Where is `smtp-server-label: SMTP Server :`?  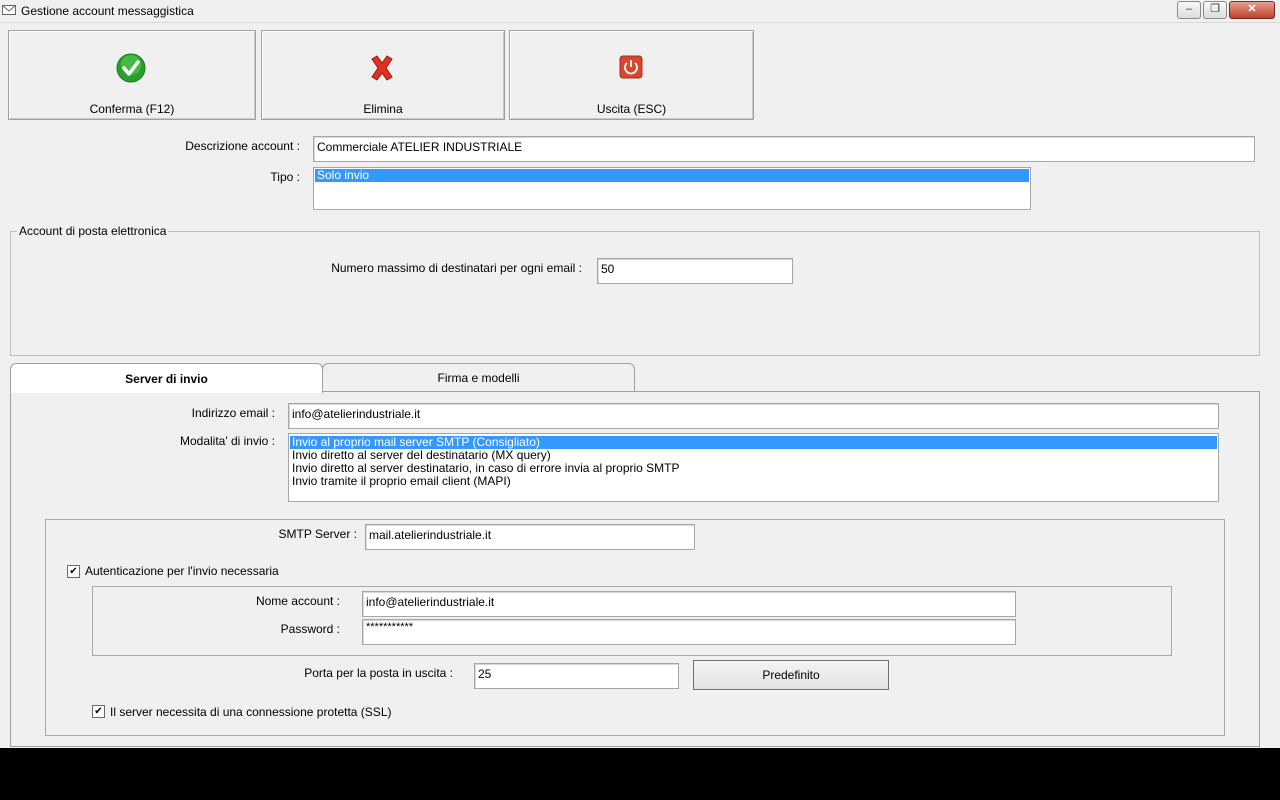 smtp-server-label: SMTP Server : is located at coordinates (317, 534).